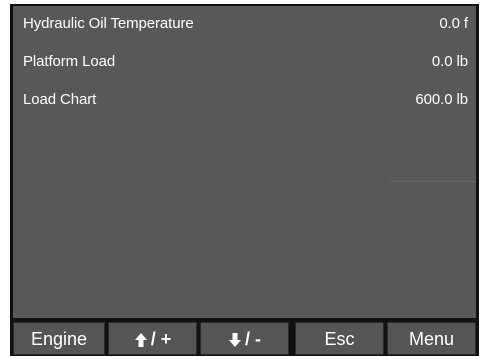 The width and height of the screenshot is (487, 356). What do you see at coordinates (245, 24) in the screenshot?
I see `readout-hydraulic-oil-temperature: Hydraulic Oil Temperature 0.0 f` at bounding box center [245, 24].